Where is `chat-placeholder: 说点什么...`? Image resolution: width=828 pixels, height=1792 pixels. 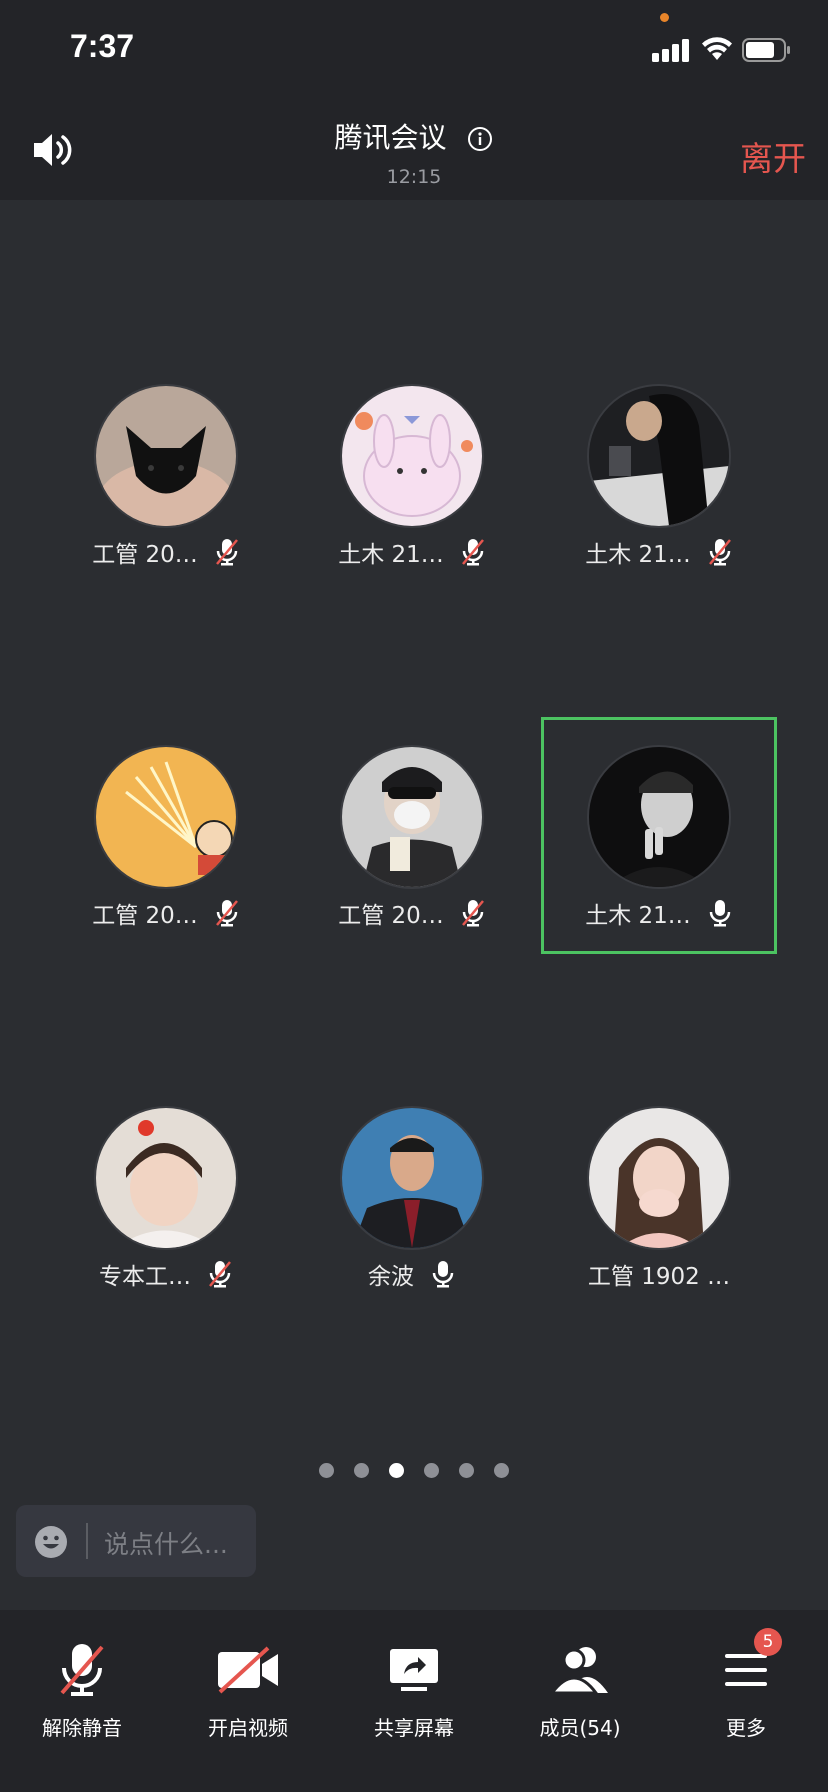
chat-placeholder: 说点什么... is located at coordinates (166, 1544).